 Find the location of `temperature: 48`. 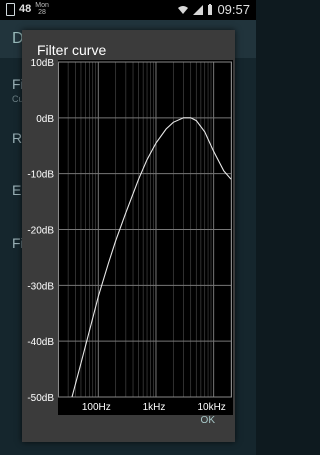

temperature: 48 is located at coordinates (25, 9).